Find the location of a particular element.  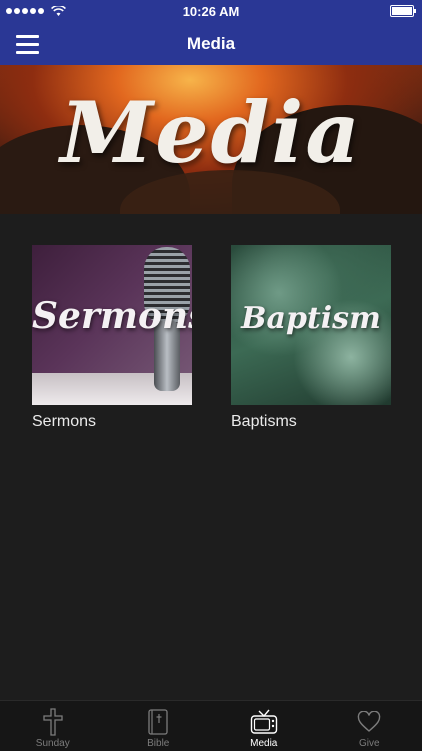

media-tile-sermons: Sermons Sermons is located at coordinates (112, 338).